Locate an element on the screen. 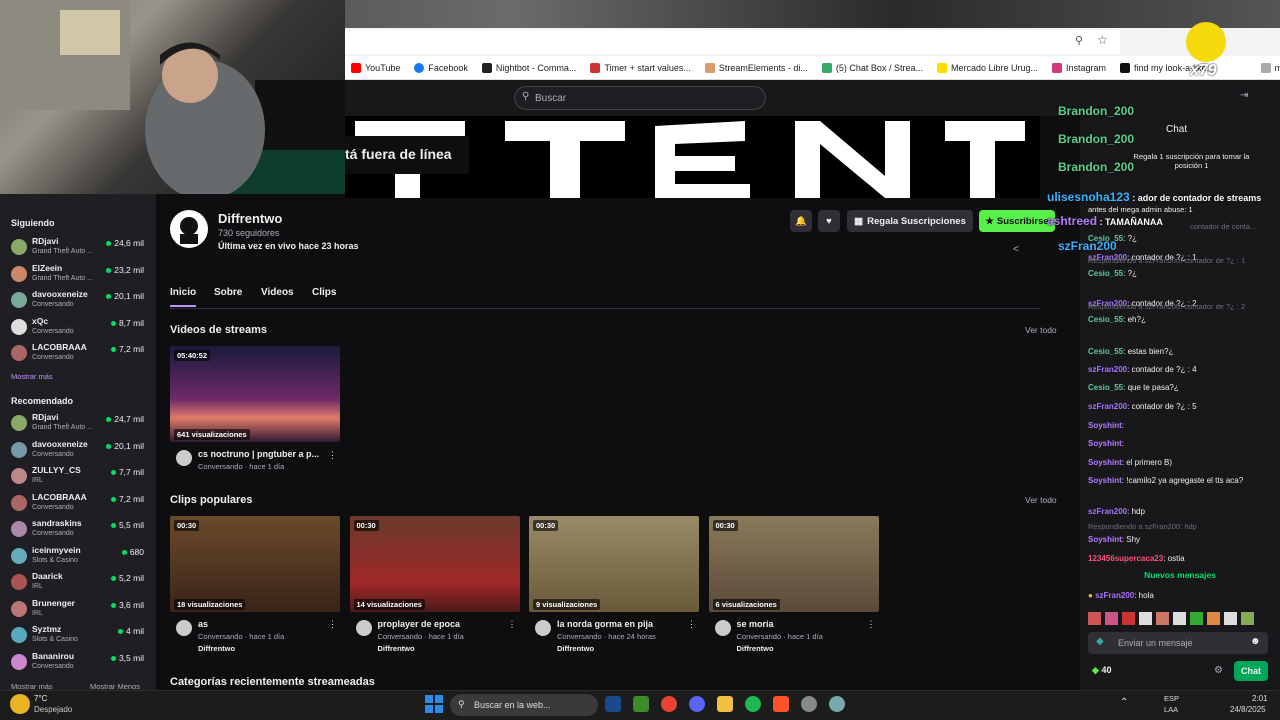  share-icon: < is located at coordinates (1016, 249).